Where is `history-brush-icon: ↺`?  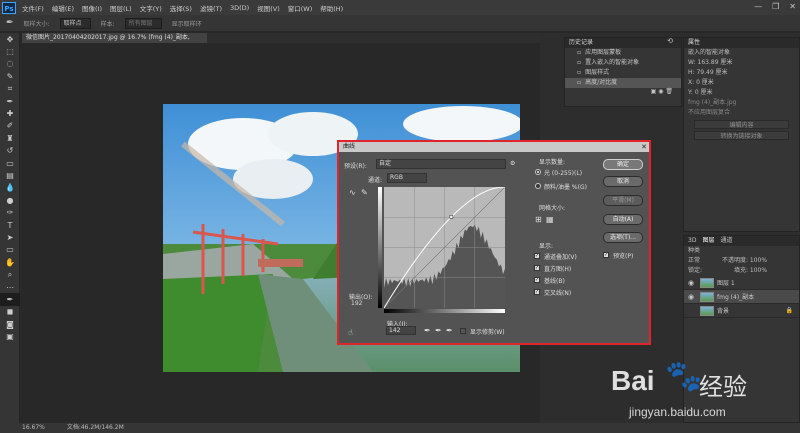
history-brush-icon: ↺ is located at coordinates (10, 151).